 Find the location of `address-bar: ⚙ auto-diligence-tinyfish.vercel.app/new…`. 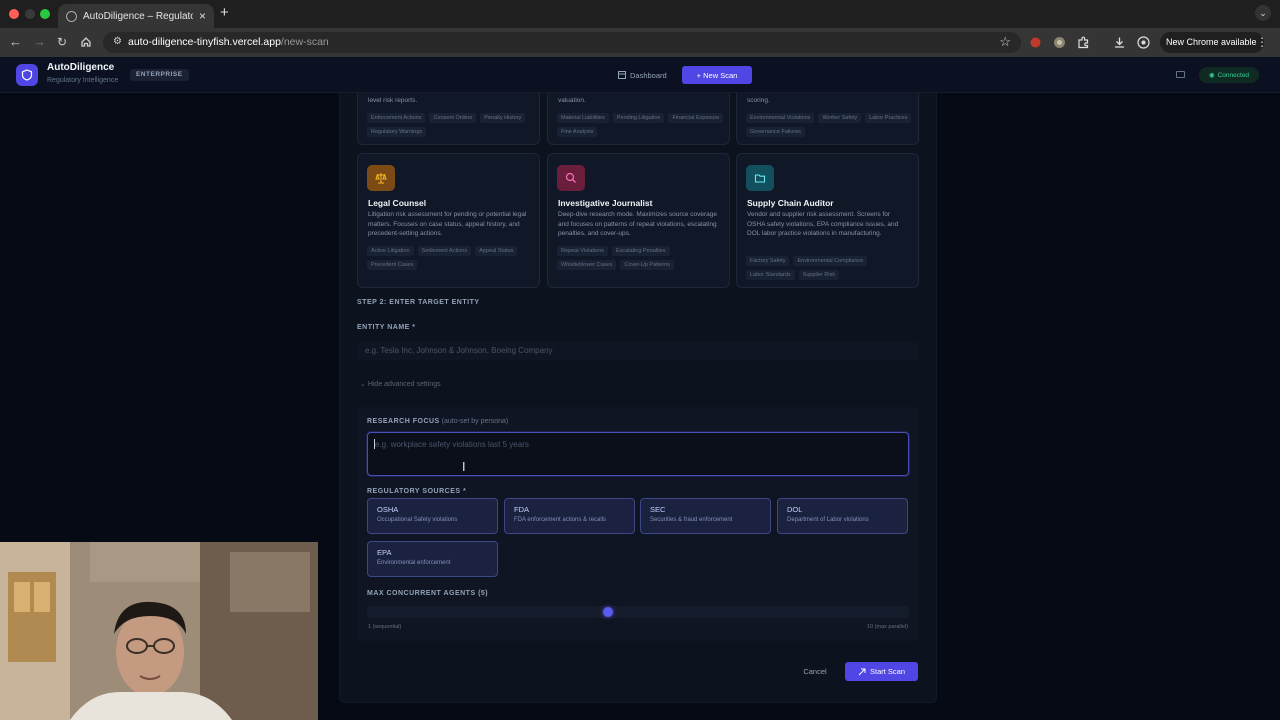

address-bar: ⚙ auto-diligence-tinyfish.vercel.app/new… is located at coordinates (562, 42).